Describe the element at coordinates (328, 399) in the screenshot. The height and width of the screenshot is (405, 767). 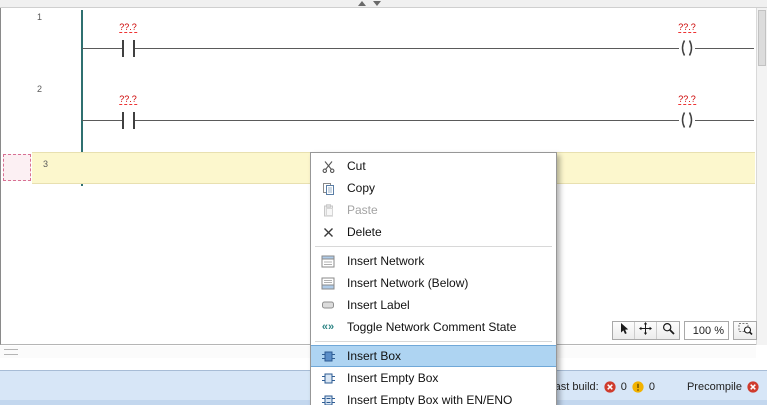
I see `empty-box-en-eno-icon` at that location.